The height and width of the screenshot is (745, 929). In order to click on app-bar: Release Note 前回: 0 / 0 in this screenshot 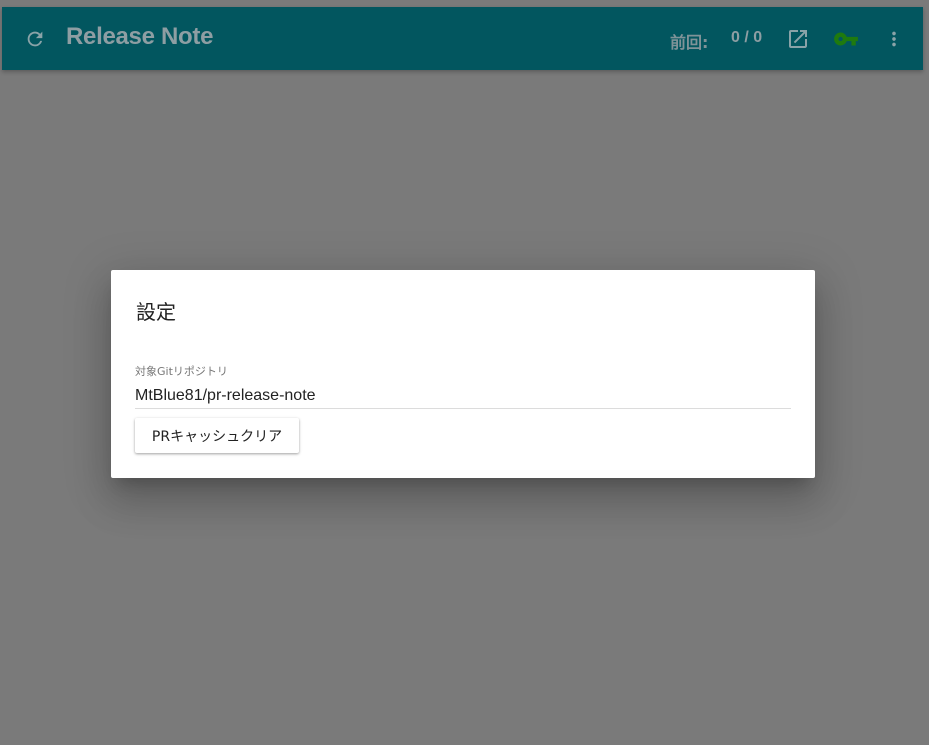, I will do `click(462, 38)`.